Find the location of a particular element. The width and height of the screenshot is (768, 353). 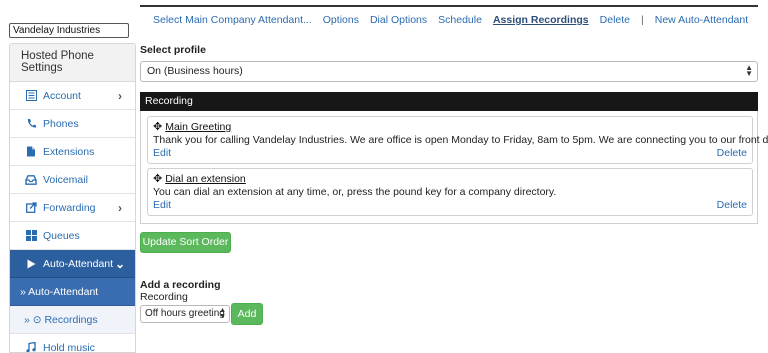

sidebar-item-label: » Auto-Attendant is located at coordinates (59, 292).